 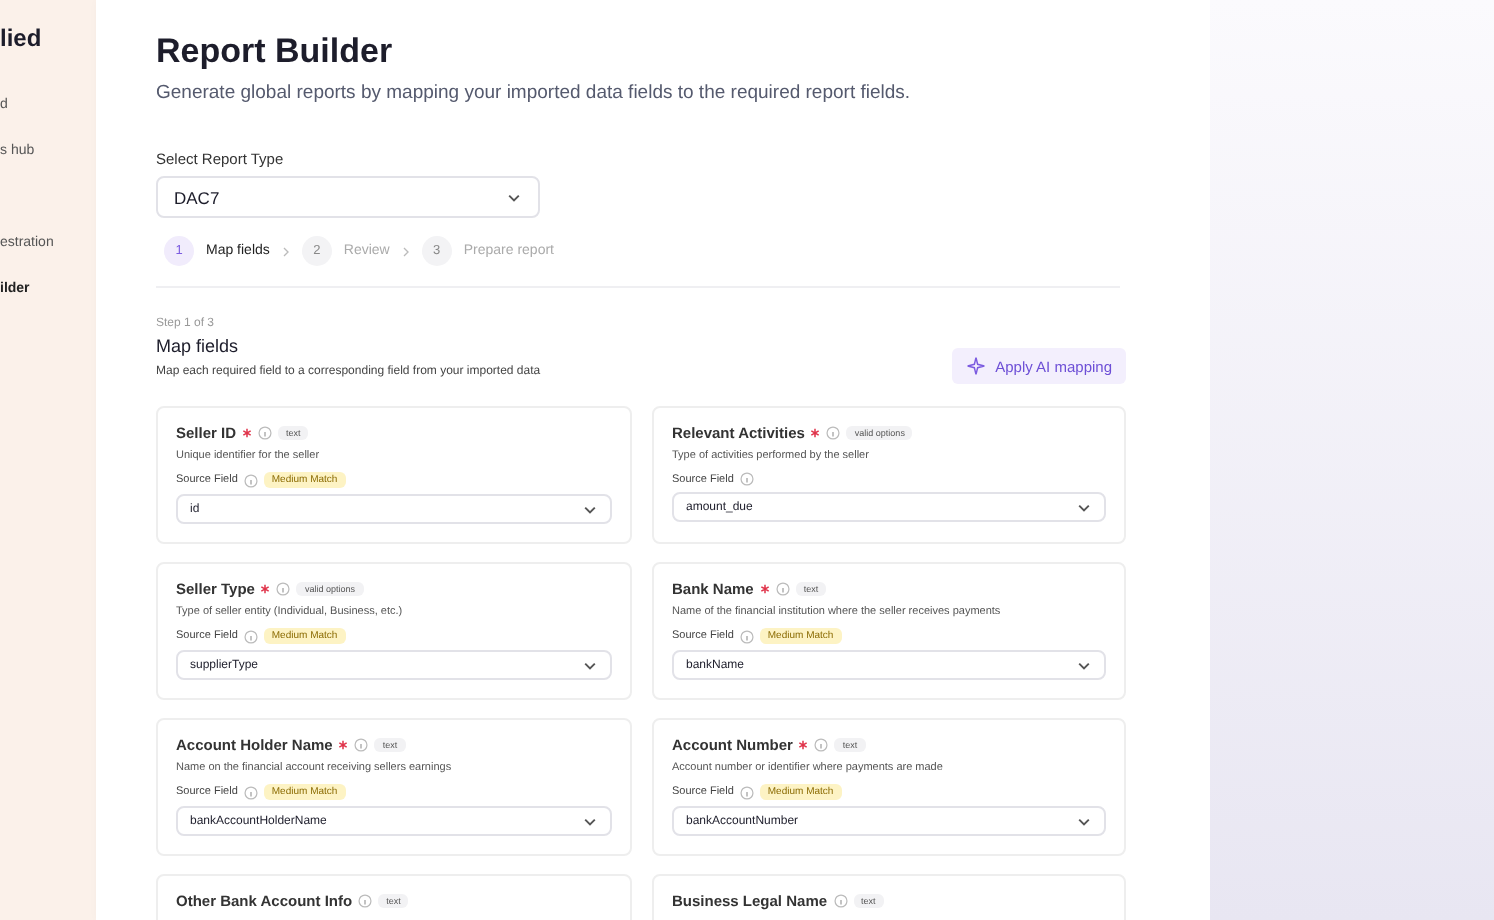 I want to click on page-title: Report Builder, so click(x=275, y=52).